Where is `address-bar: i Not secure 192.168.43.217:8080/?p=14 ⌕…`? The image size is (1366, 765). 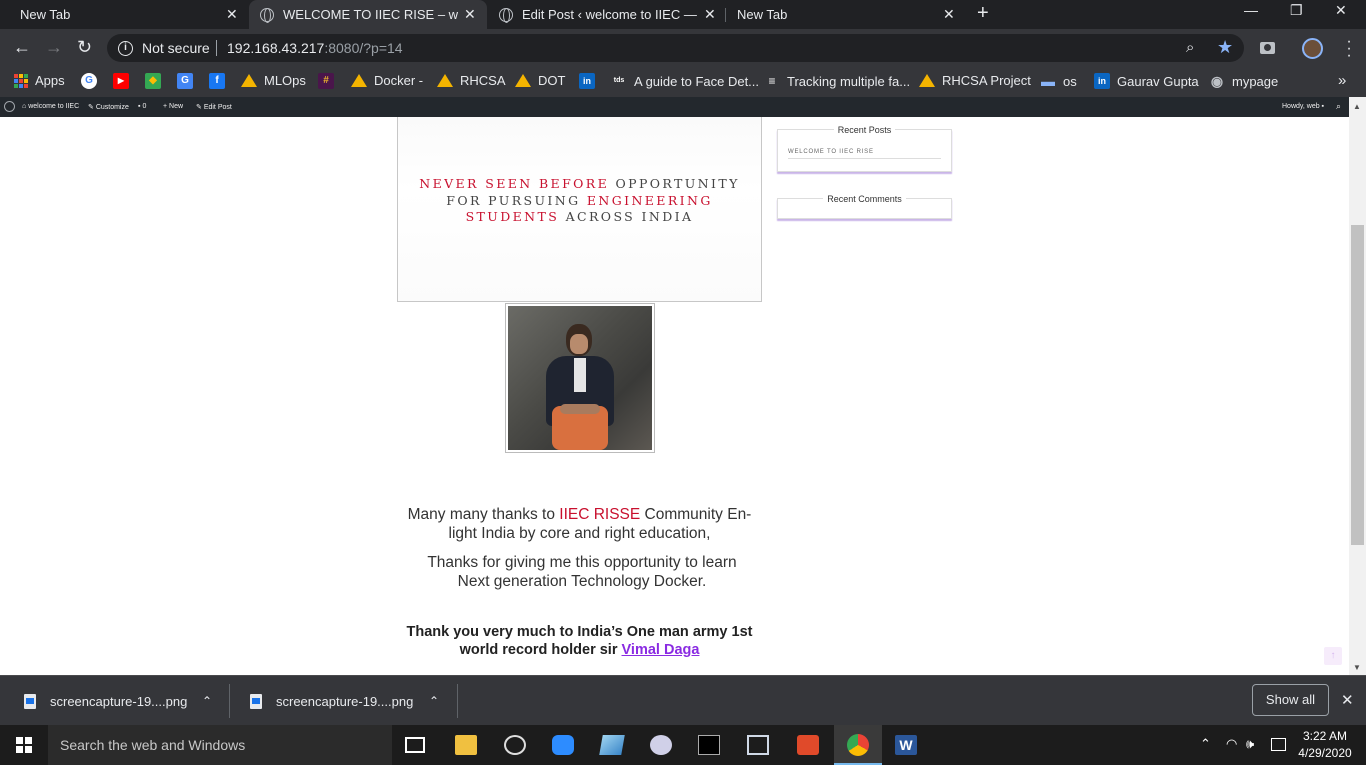 address-bar: i Not secure 192.168.43.217:8080/?p=14 ⌕… is located at coordinates (675, 48).